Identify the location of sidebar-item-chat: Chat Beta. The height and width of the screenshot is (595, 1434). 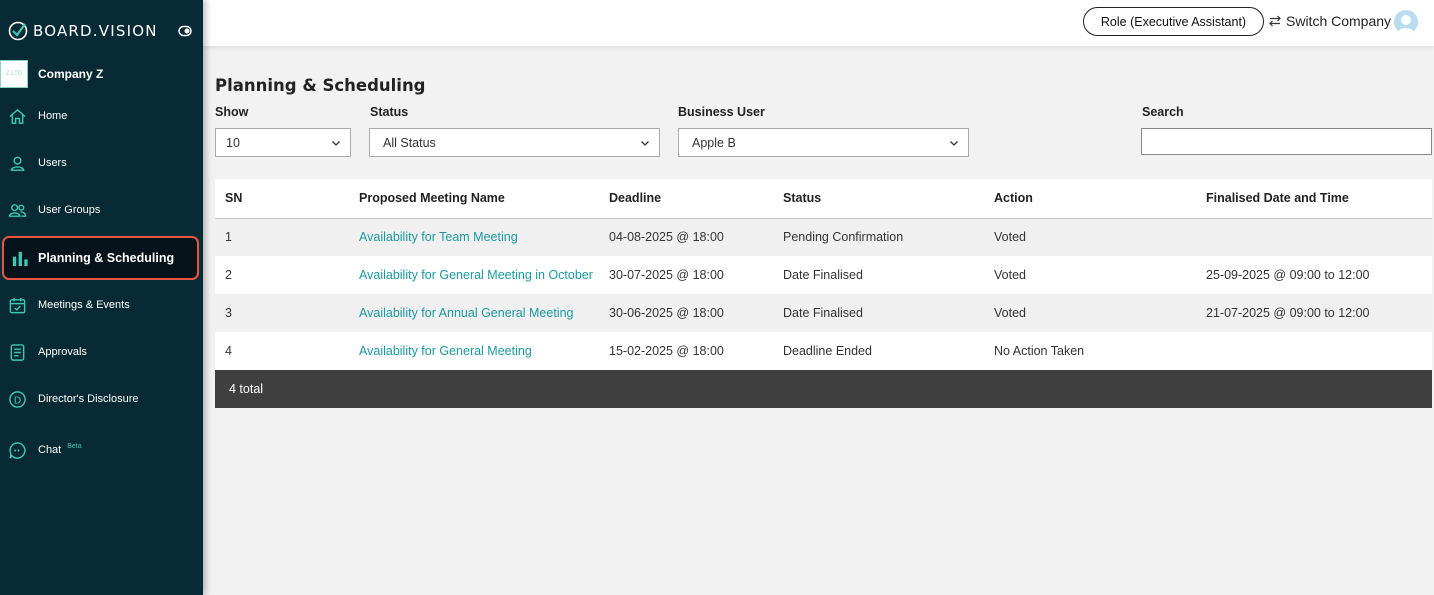
(101, 450).